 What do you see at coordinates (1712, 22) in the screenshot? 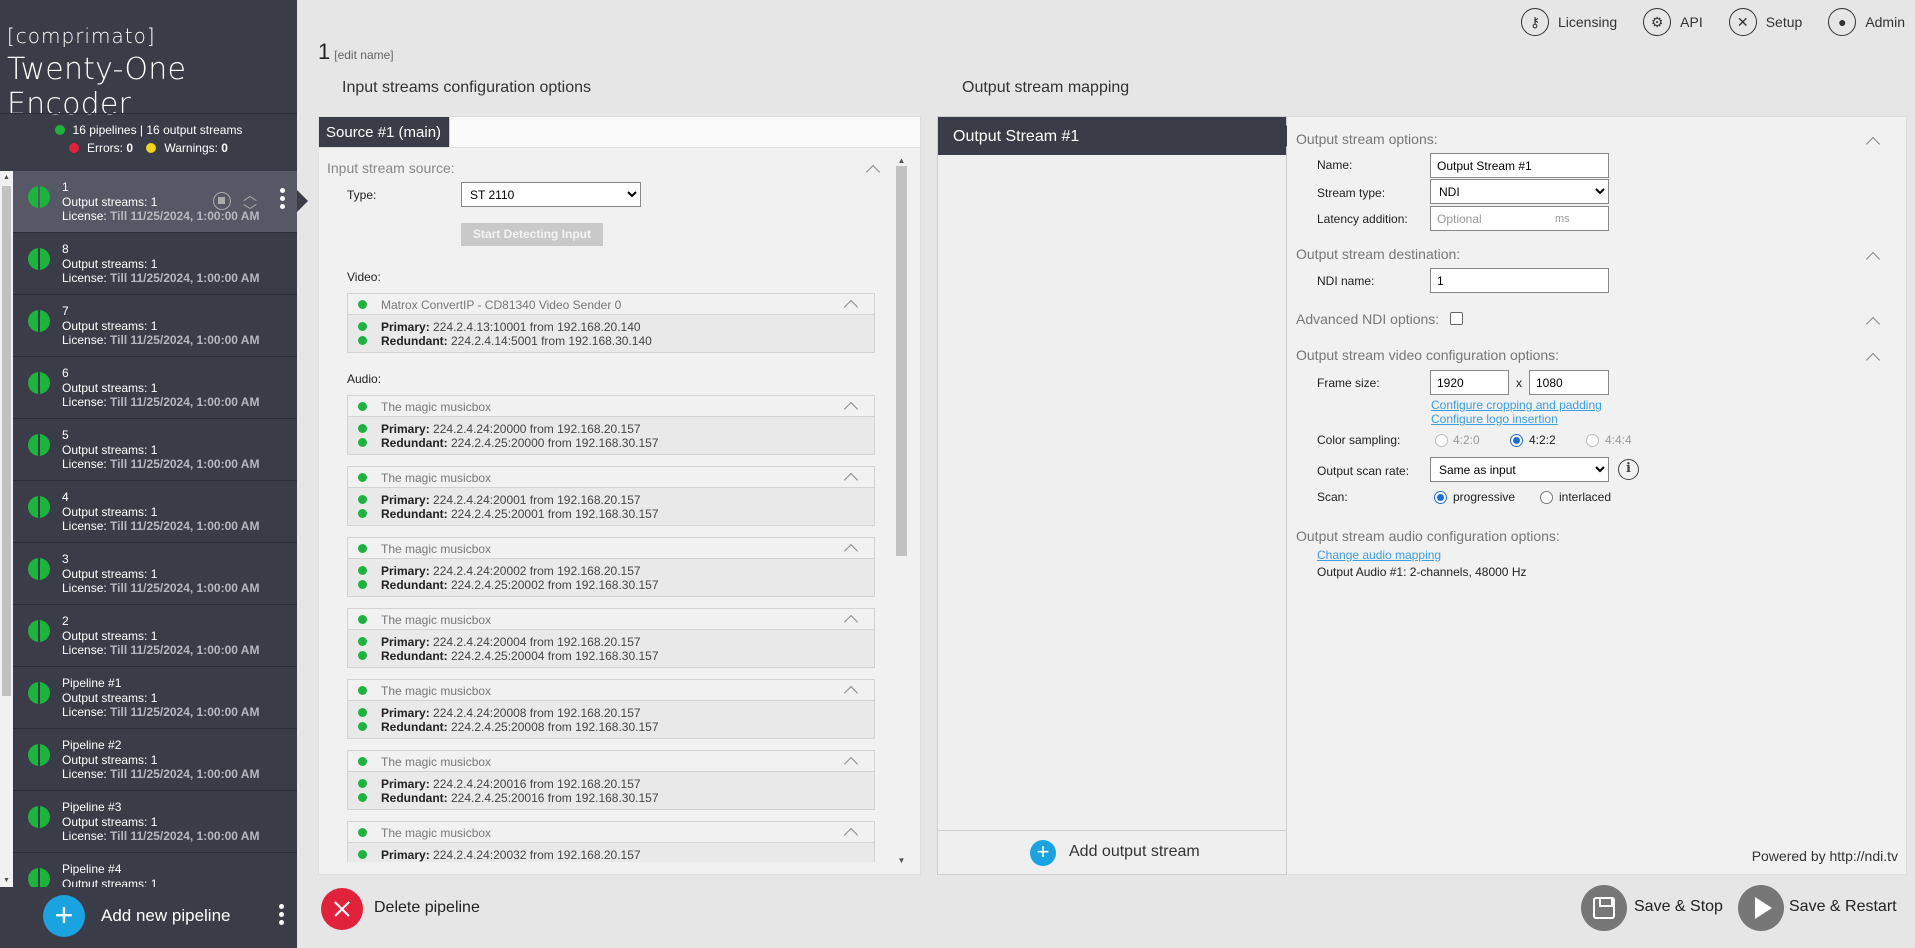
I see `top-nav: ⚷ Licensing ⚙ API ✕ Setup ● Admin` at bounding box center [1712, 22].